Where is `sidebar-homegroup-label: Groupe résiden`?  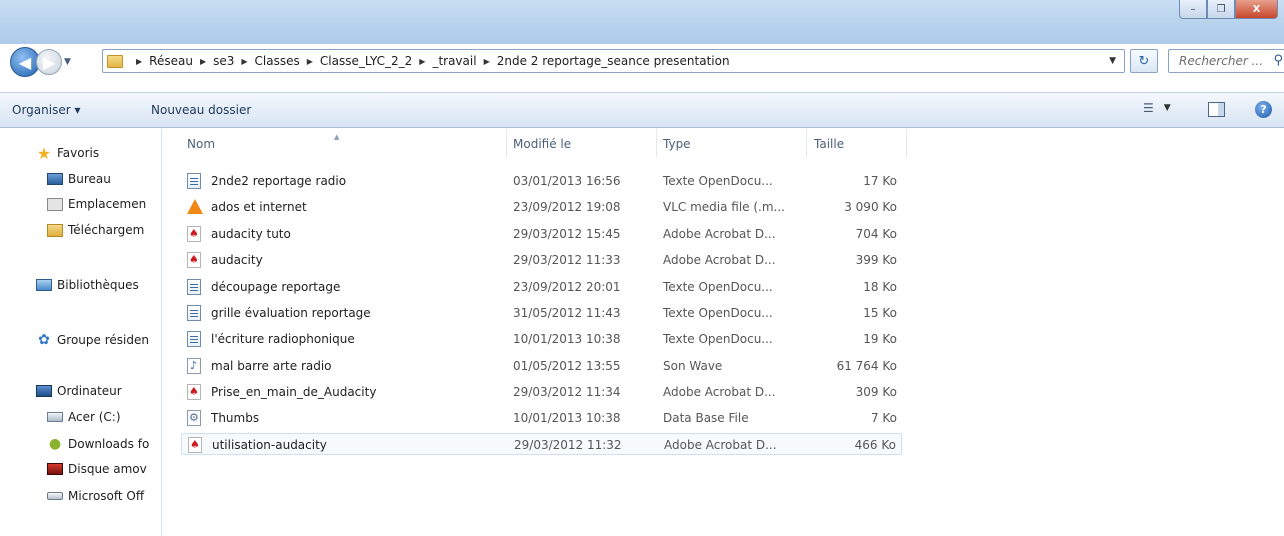 sidebar-homegroup-label: Groupe résiden is located at coordinates (103, 340).